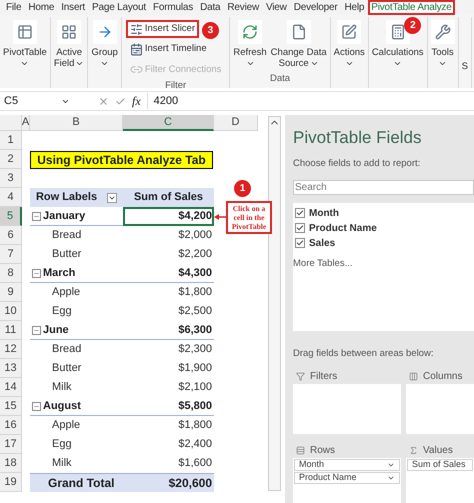 The width and height of the screenshot is (474, 503). I want to click on slicer-icon, so click(136, 29).